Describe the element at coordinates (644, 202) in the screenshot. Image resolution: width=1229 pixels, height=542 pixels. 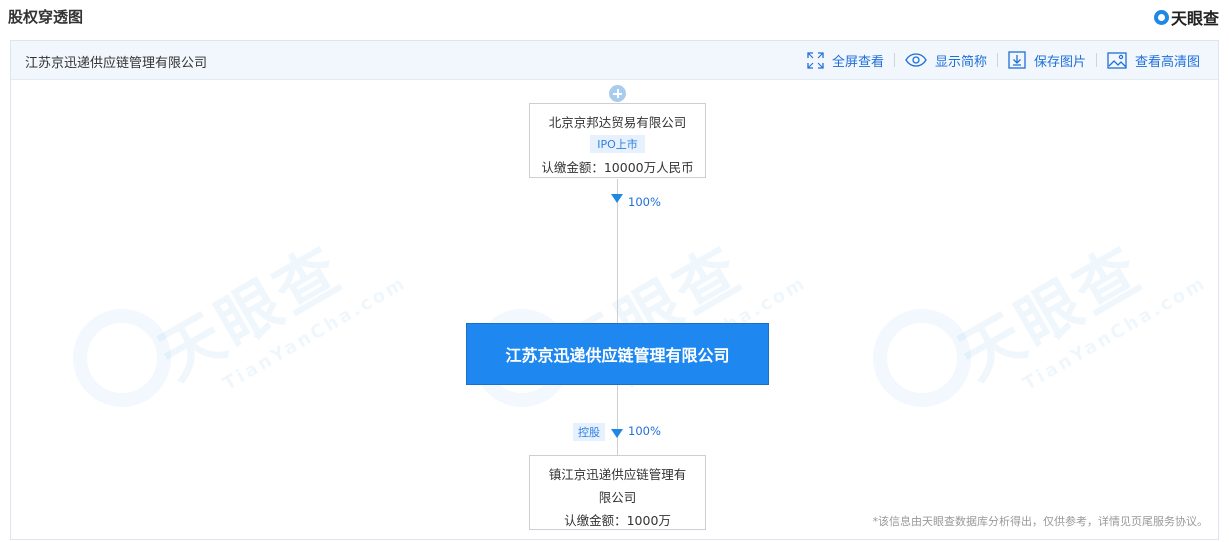
I see `shareholder-percent: 100%` at that location.